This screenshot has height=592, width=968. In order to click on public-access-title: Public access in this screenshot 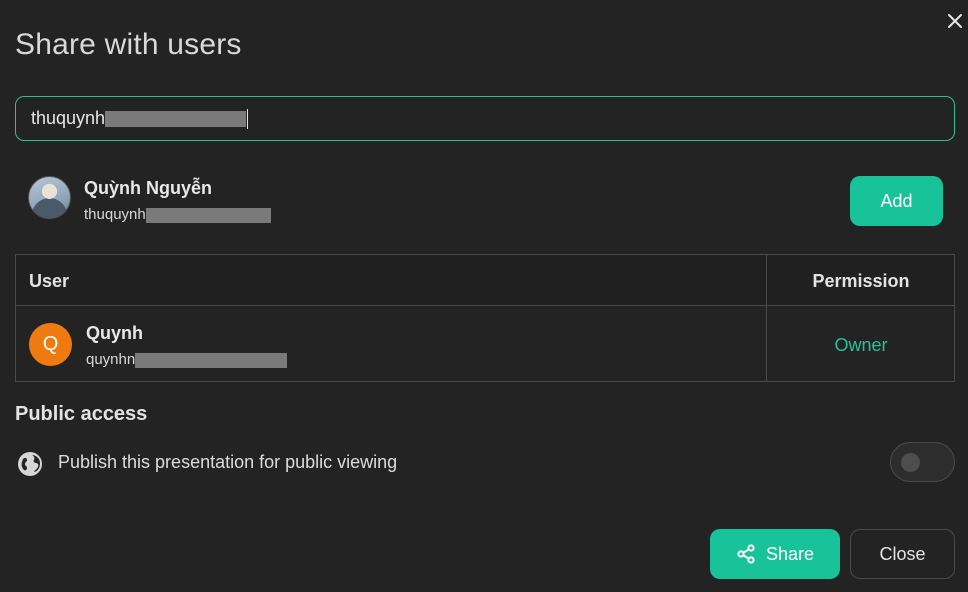, I will do `click(81, 414)`.